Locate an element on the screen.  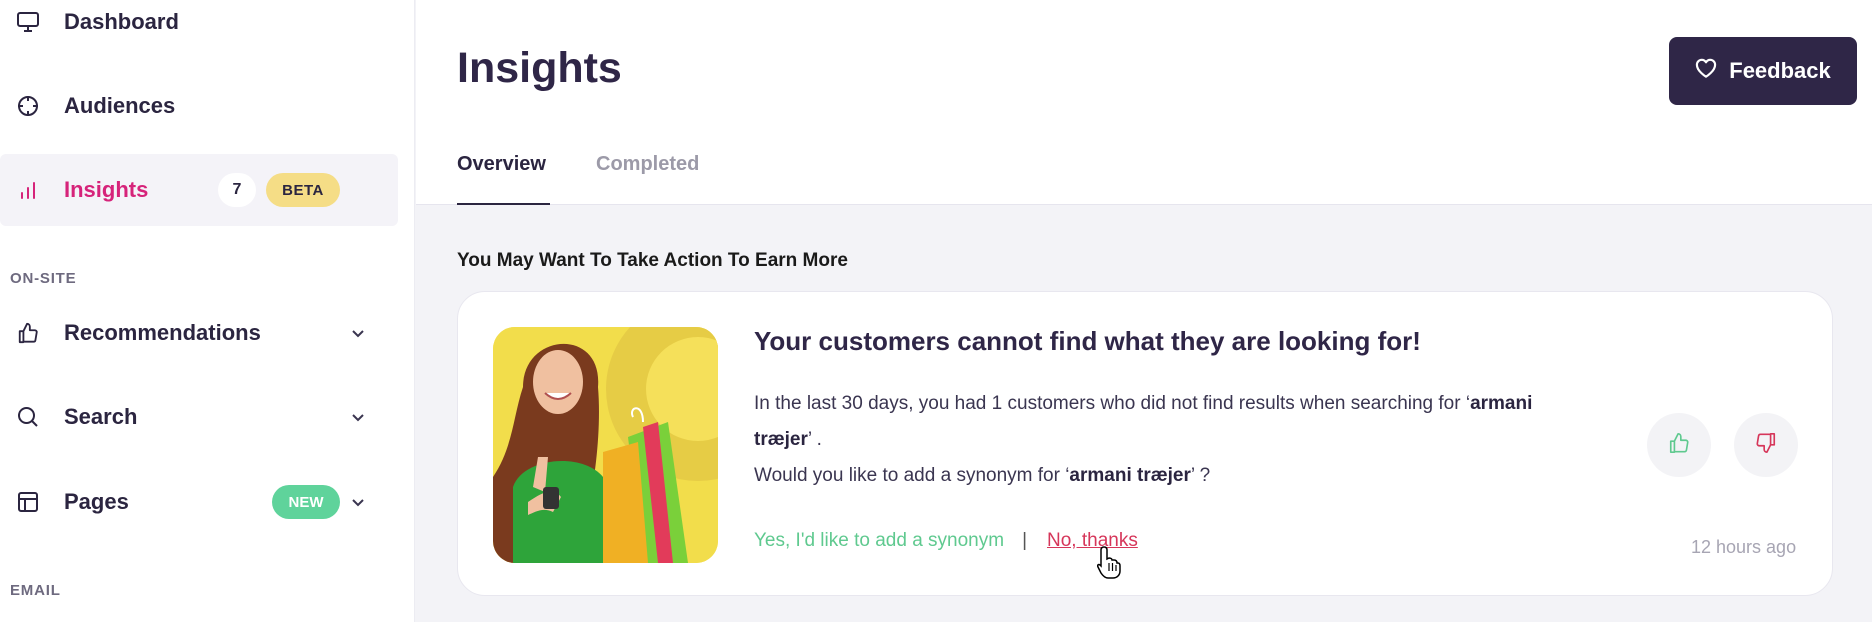
thumbs-up-button is located at coordinates (1679, 445).